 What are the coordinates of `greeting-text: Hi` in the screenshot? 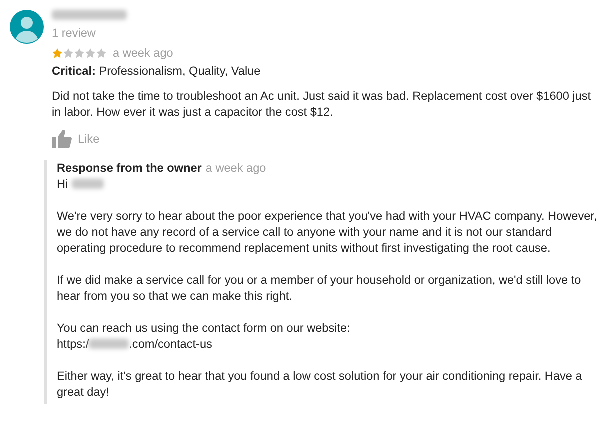 It's located at (62, 184).